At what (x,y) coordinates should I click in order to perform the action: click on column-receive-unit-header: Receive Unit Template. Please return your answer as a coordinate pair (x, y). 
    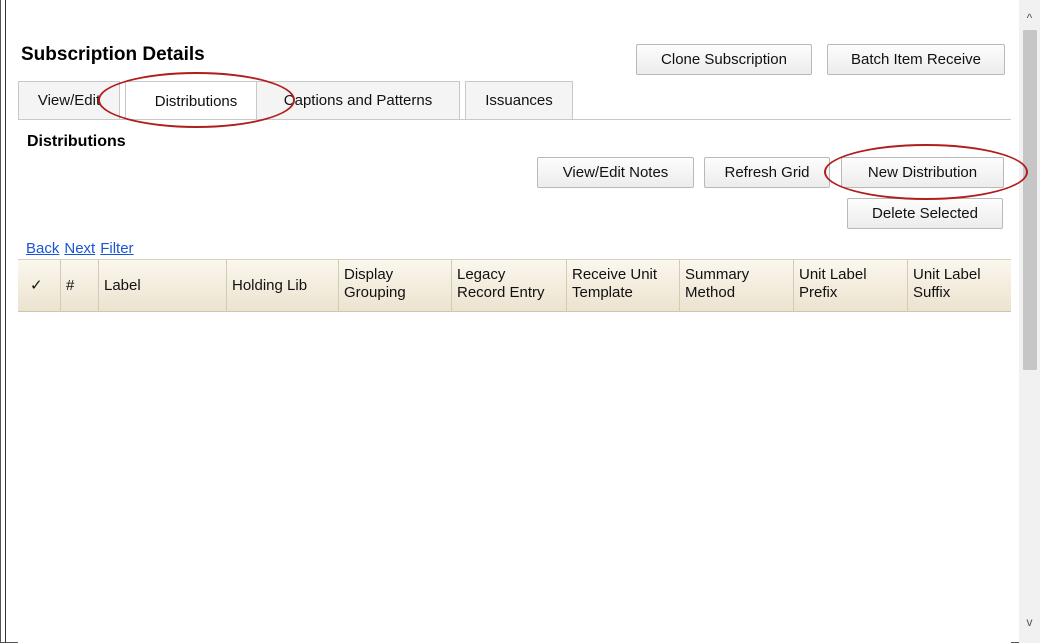
    Looking at the image, I should click on (622, 286).